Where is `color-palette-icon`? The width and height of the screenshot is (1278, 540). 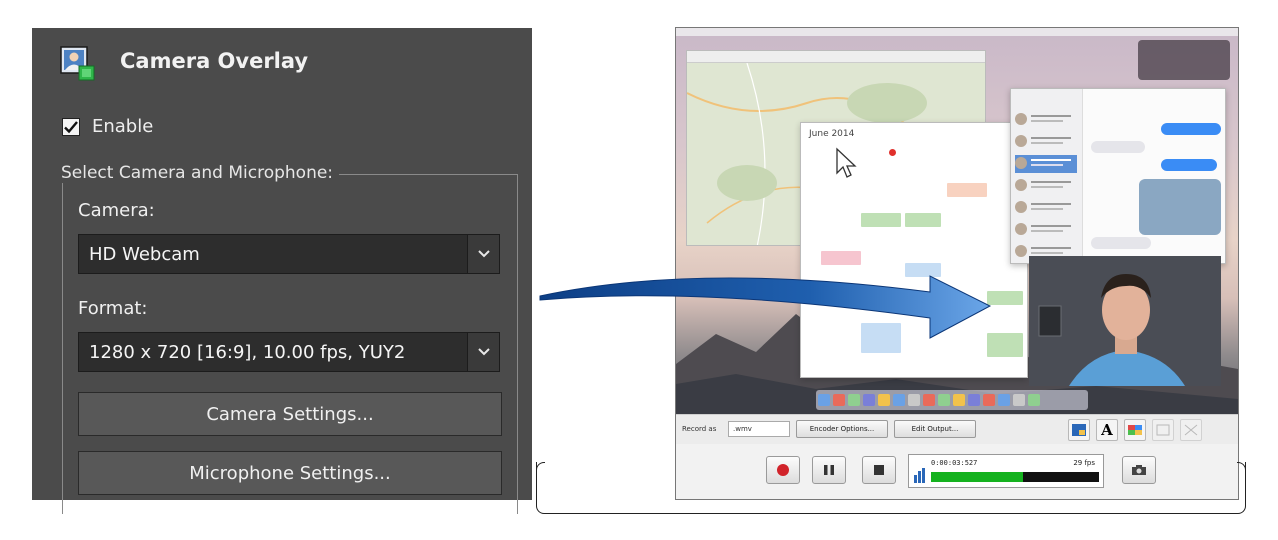
color-palette-icon is located at coordinates (1135, 430).